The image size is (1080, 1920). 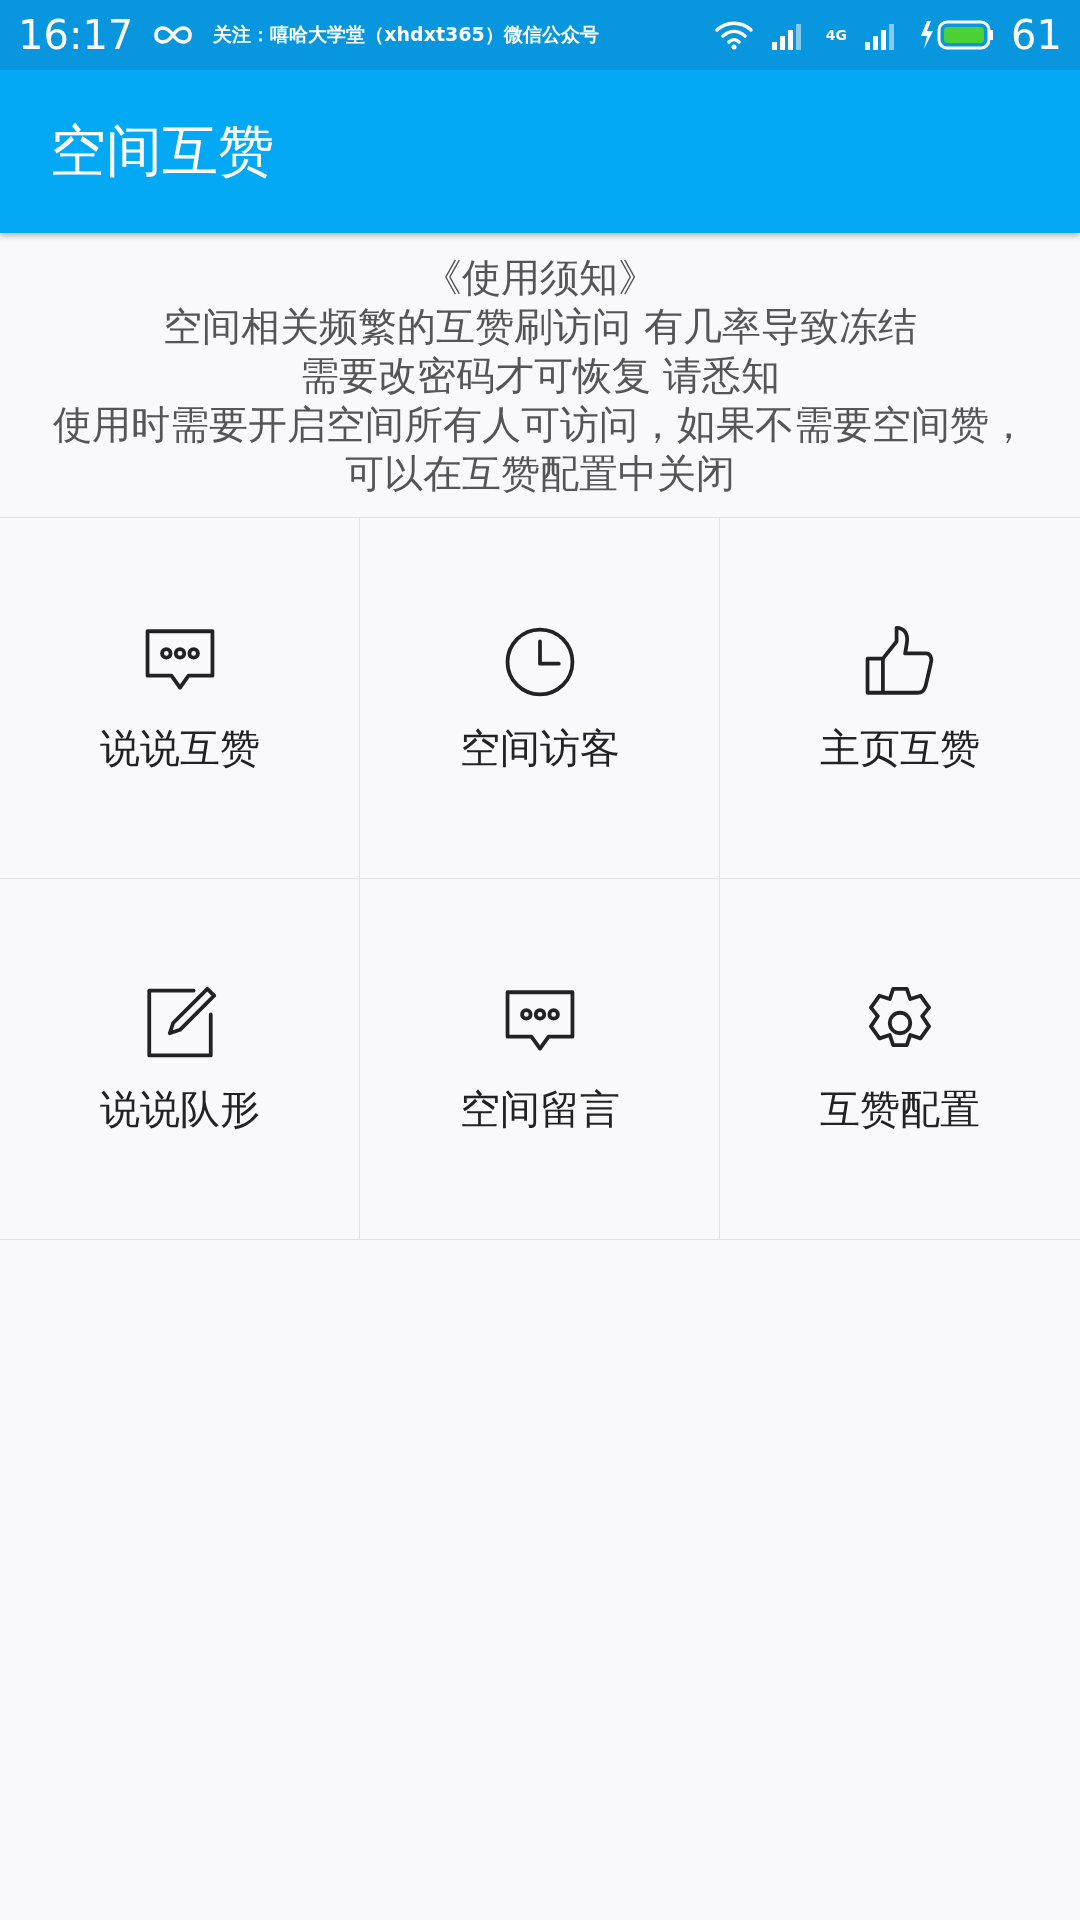 What do you see at coordinates (179, 748) in the screenshot?
I see `menu-label: 说说互赞` at bounding box center [179, 748].